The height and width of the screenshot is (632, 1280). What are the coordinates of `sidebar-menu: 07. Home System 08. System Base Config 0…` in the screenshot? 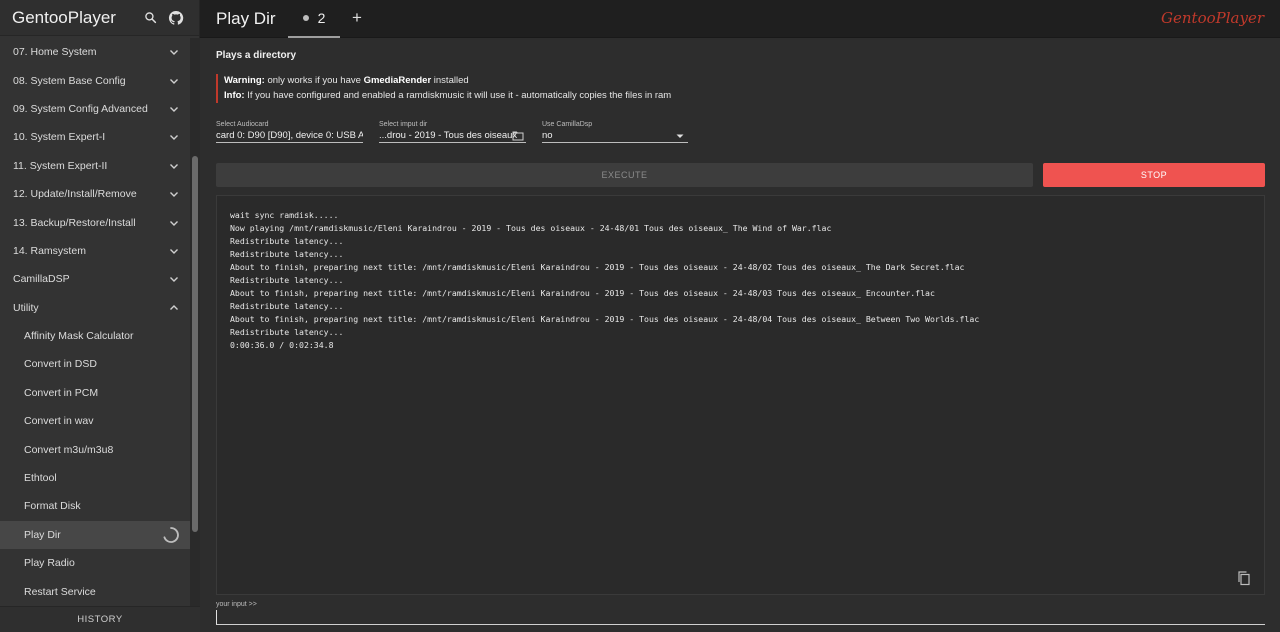 It's located at (95, 322).